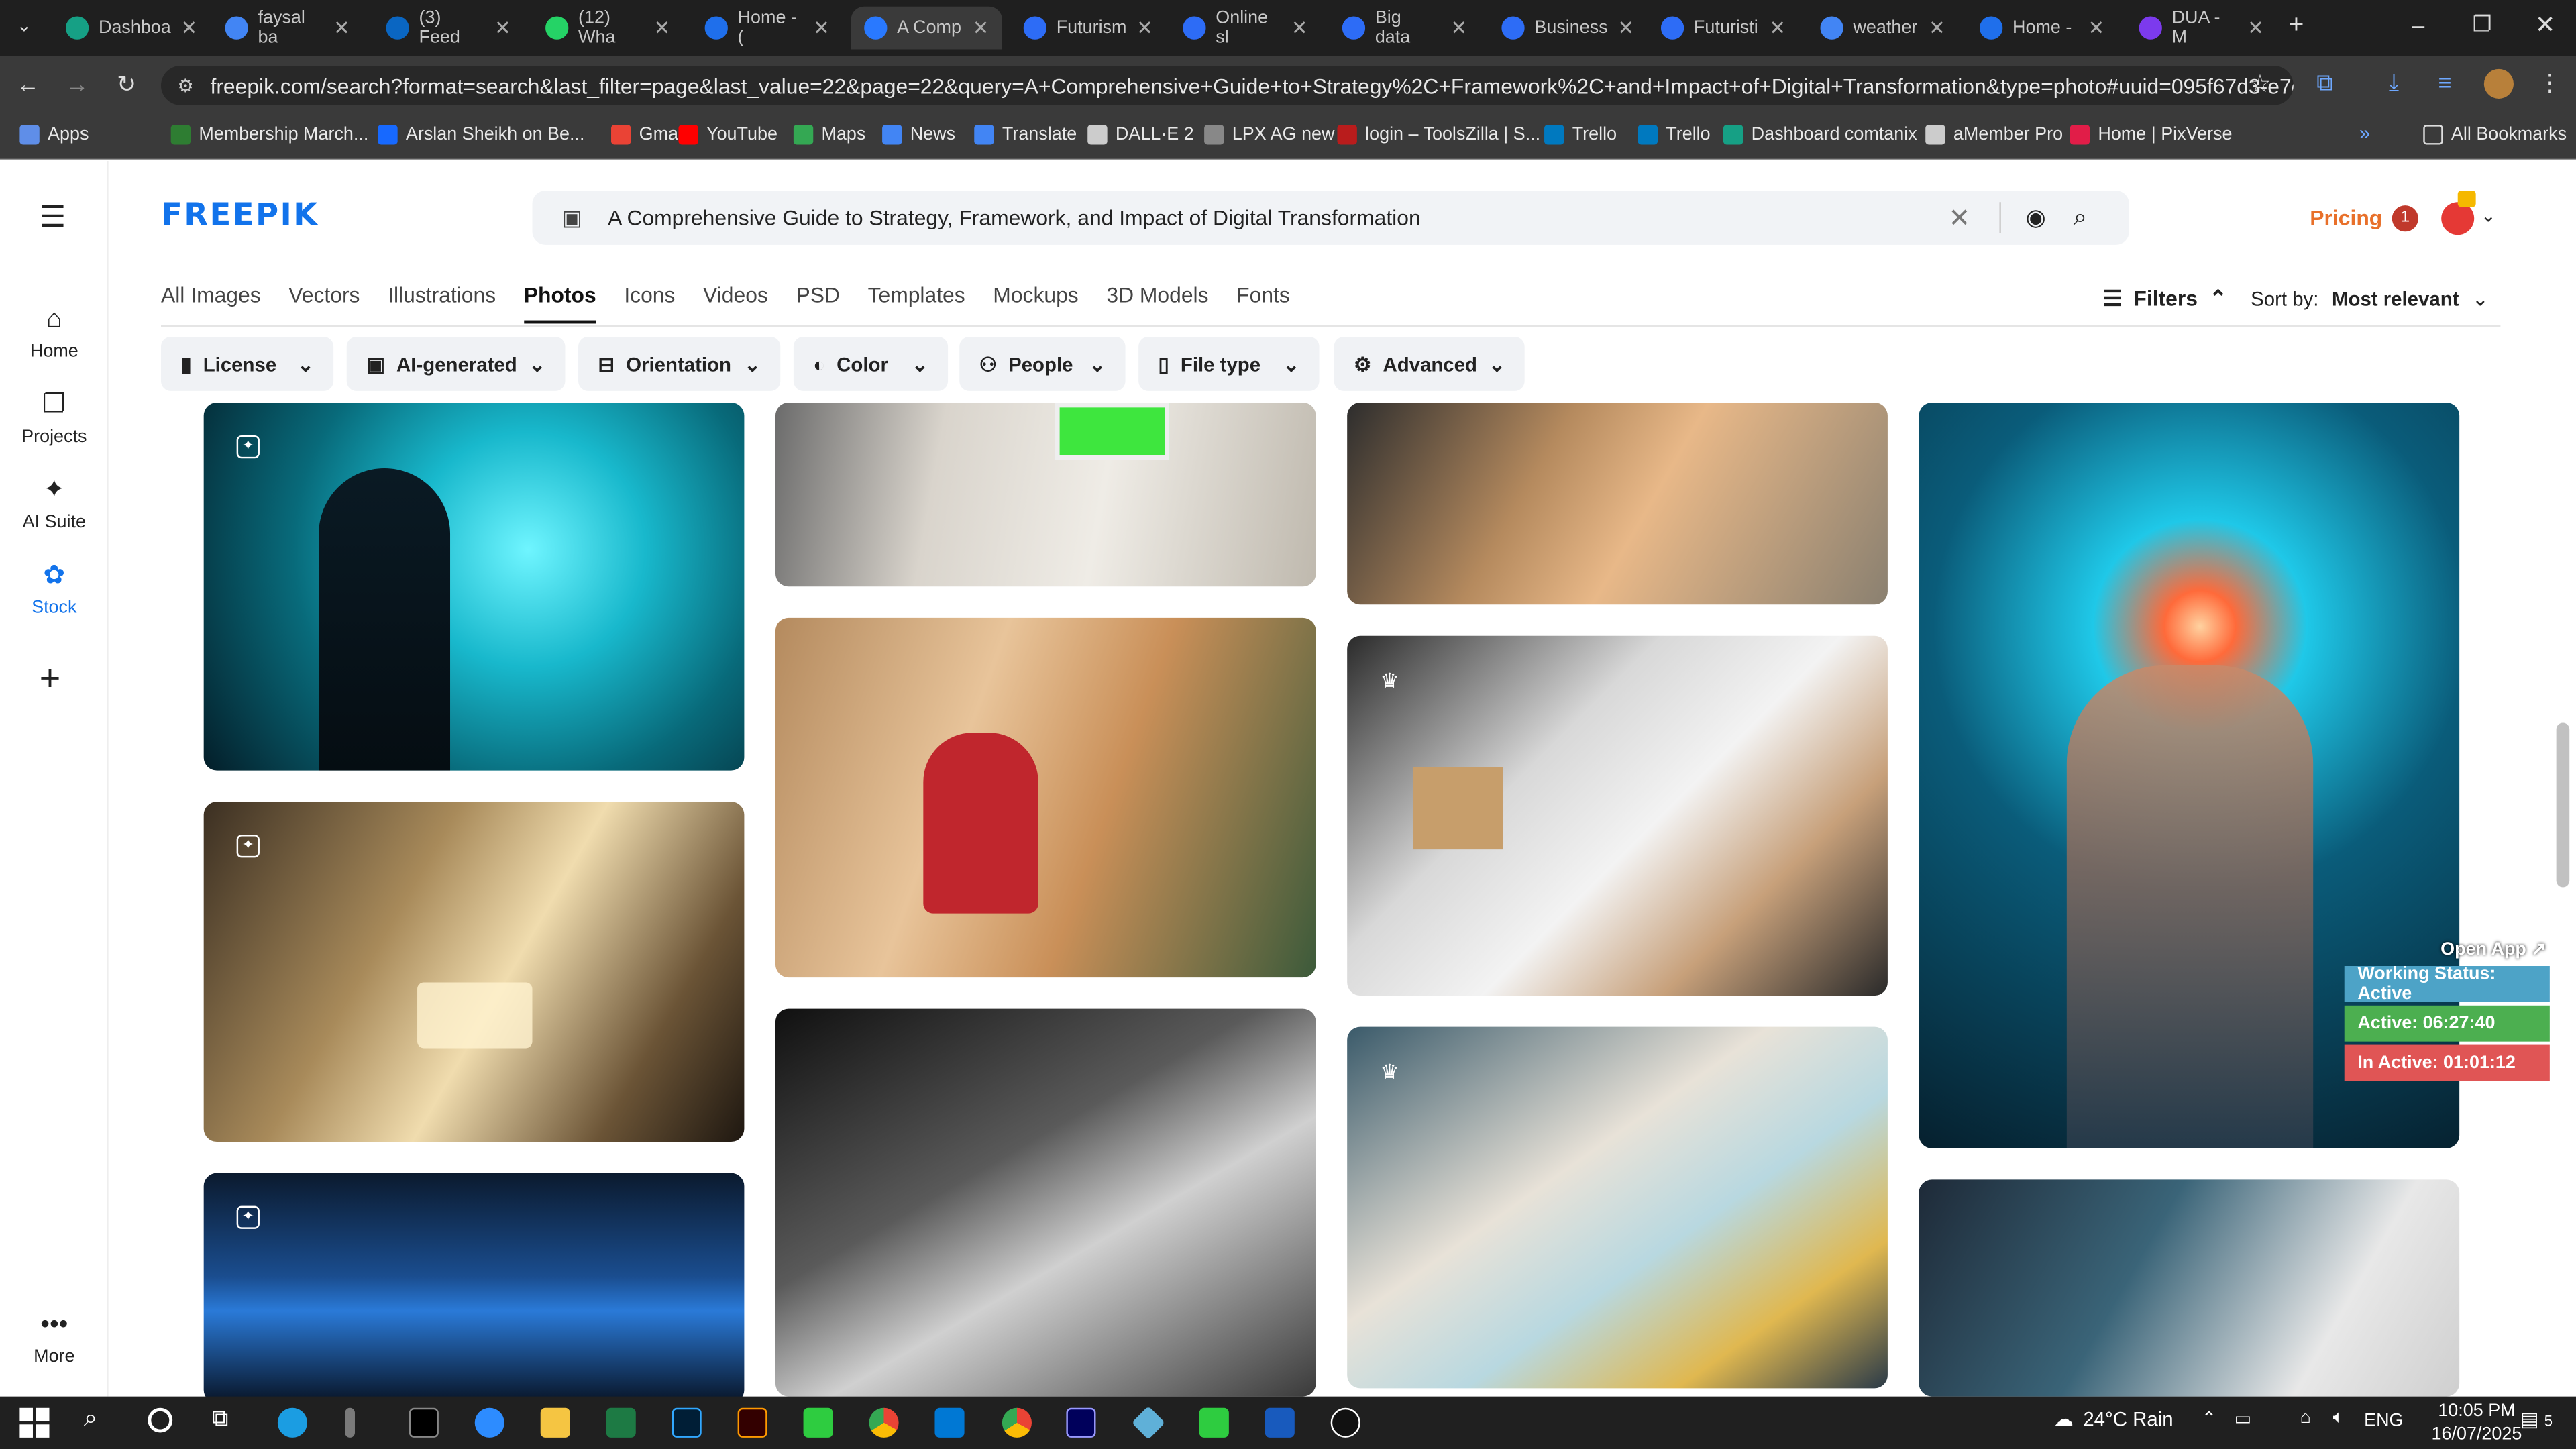 The image size is (2576, 1449). What do you see at coordinates (474, 586) in the screenshot?
I see `photo-digital-map-wall: ✦` at bounding box center [474, 586].